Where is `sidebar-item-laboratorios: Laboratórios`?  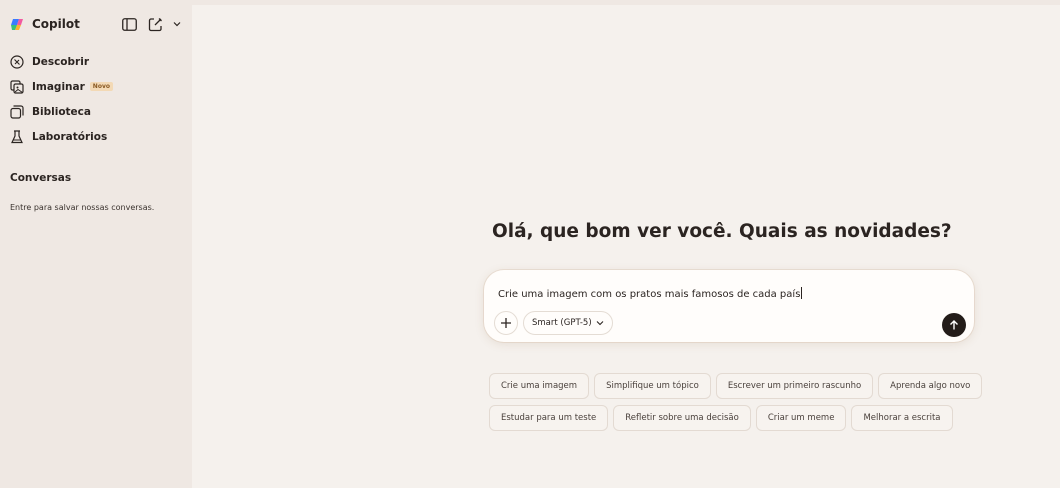
sidebar-item-laboratorios: Laboratórios is located at coordinates (96, 136).